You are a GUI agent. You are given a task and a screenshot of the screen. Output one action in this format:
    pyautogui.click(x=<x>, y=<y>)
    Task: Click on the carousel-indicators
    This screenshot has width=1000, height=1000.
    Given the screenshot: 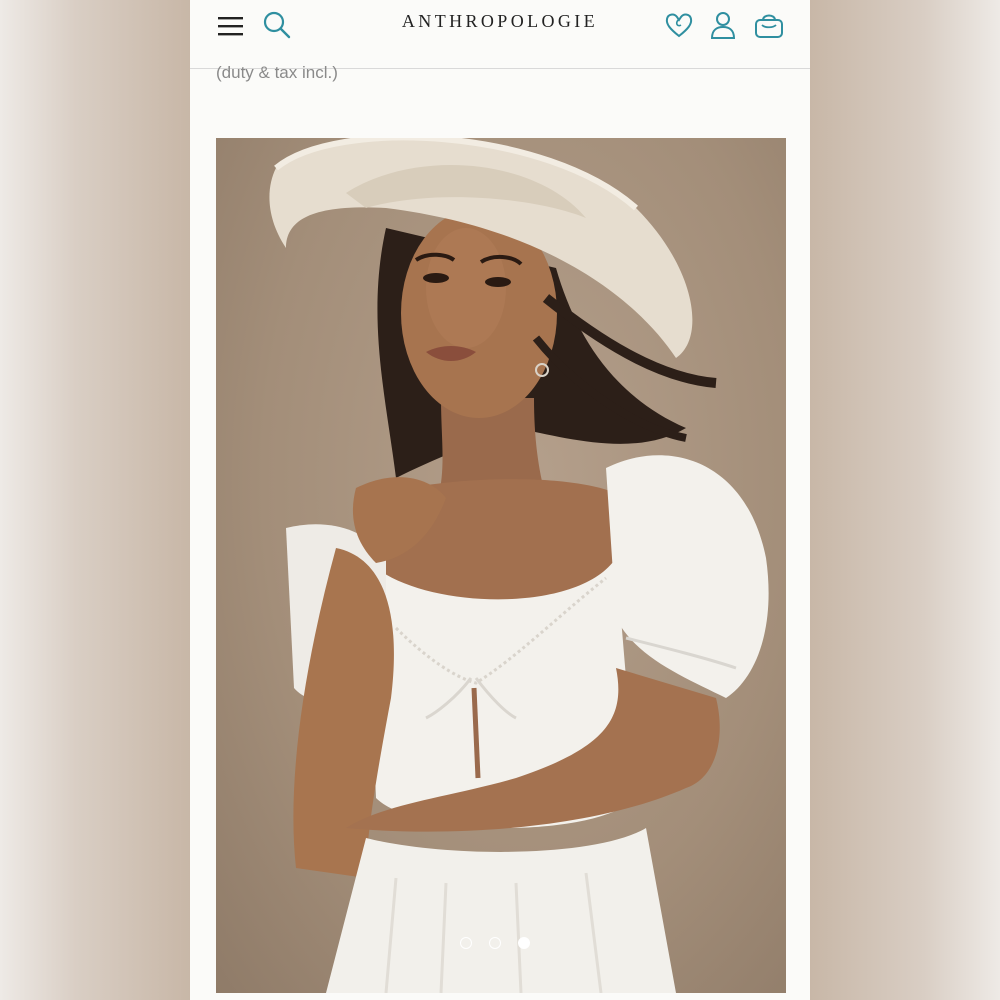 What is the action you would take?
    pyautogui.click(x=505, y=944)
    